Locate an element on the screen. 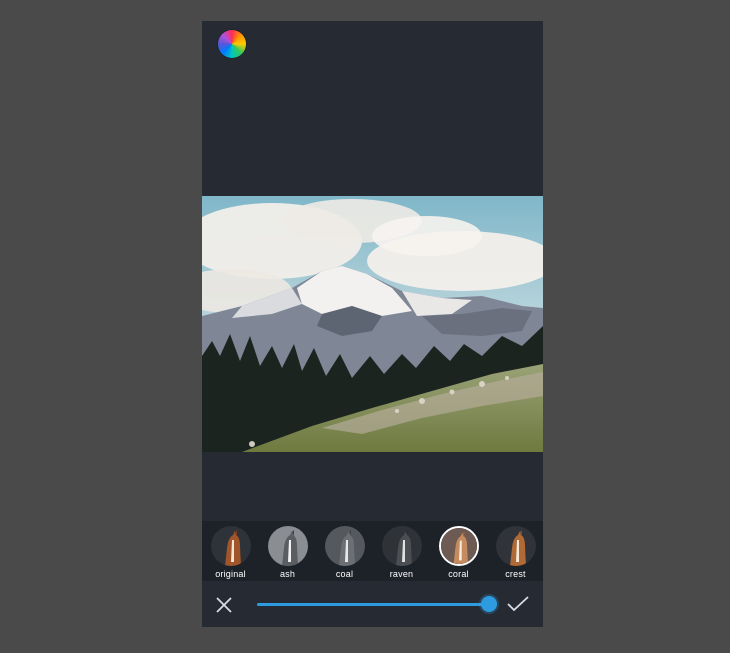 This screenshot has width=730, height=653. intensity-slider-handle is located at coordinates (489, 604).